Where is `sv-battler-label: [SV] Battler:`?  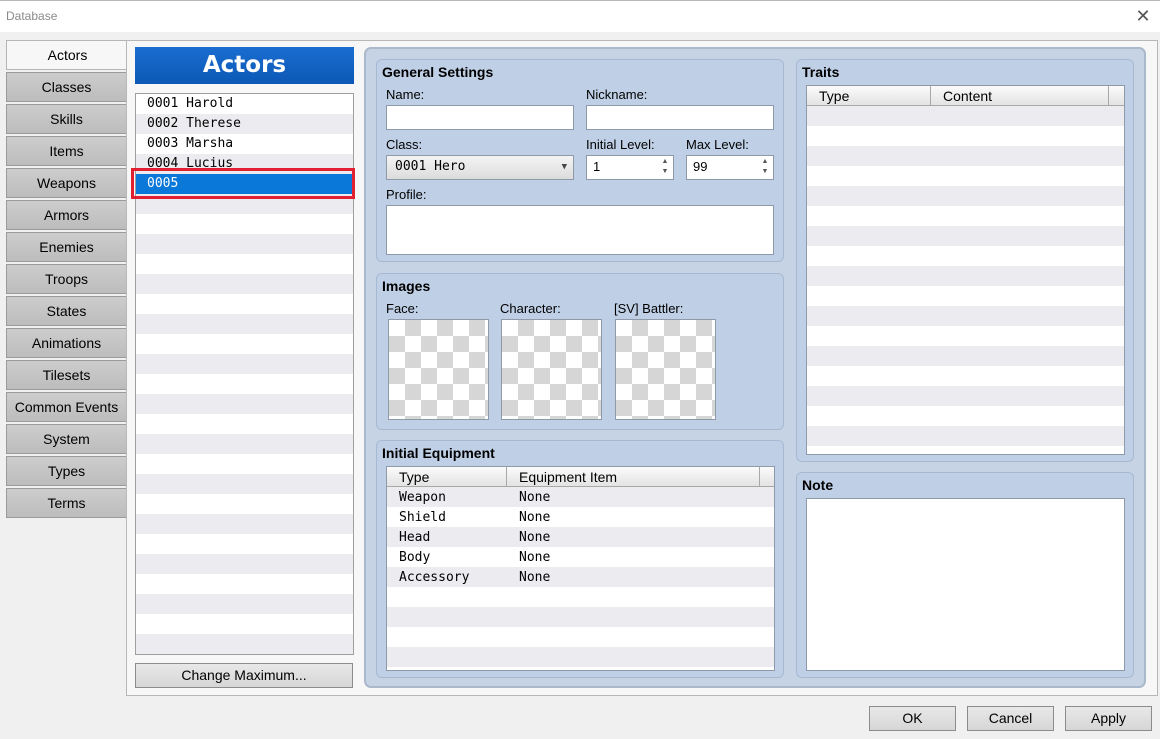 sv-battler-label: [SV] Battler: is located at coordinates (649, 308).